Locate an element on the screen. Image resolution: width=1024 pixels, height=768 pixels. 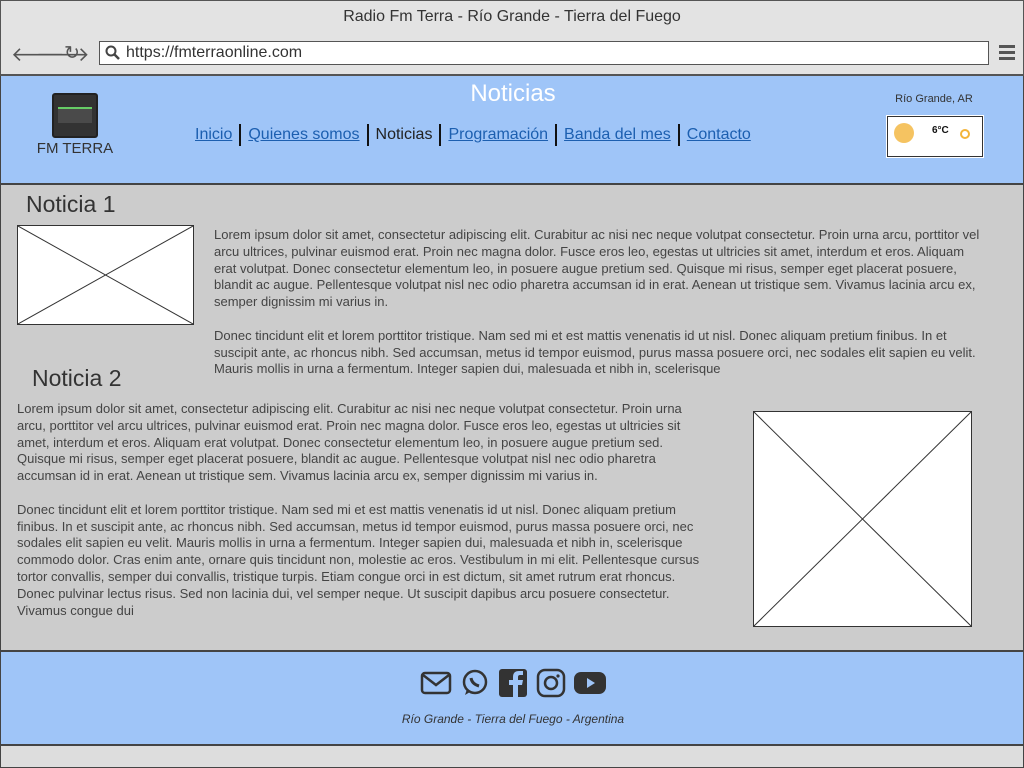
weather-widget: 6°C is located at coordinates (935, 136).